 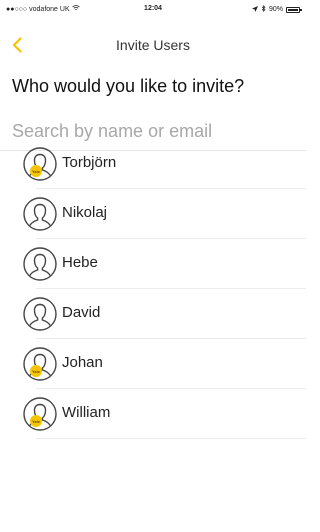 What do you see at coordinates (85, 212) in the screenshot?
I see `user-name: Nikolaj` at bounding box center [85, 212].